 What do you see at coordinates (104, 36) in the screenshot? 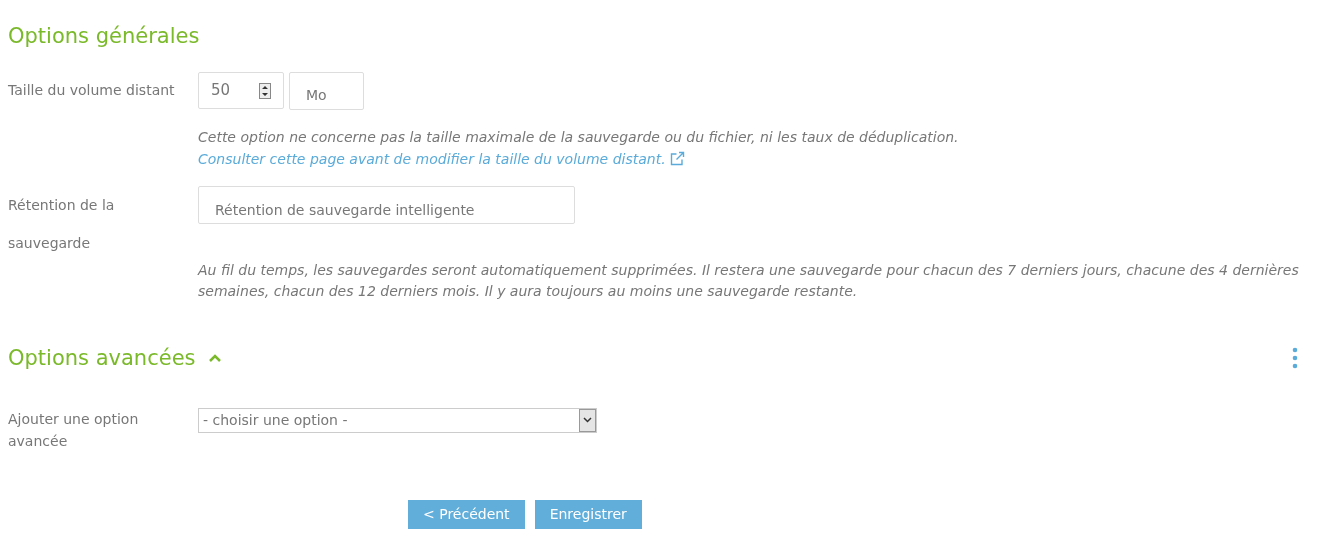
I see `section-title: Options générales` at bounding box center [104, 36].